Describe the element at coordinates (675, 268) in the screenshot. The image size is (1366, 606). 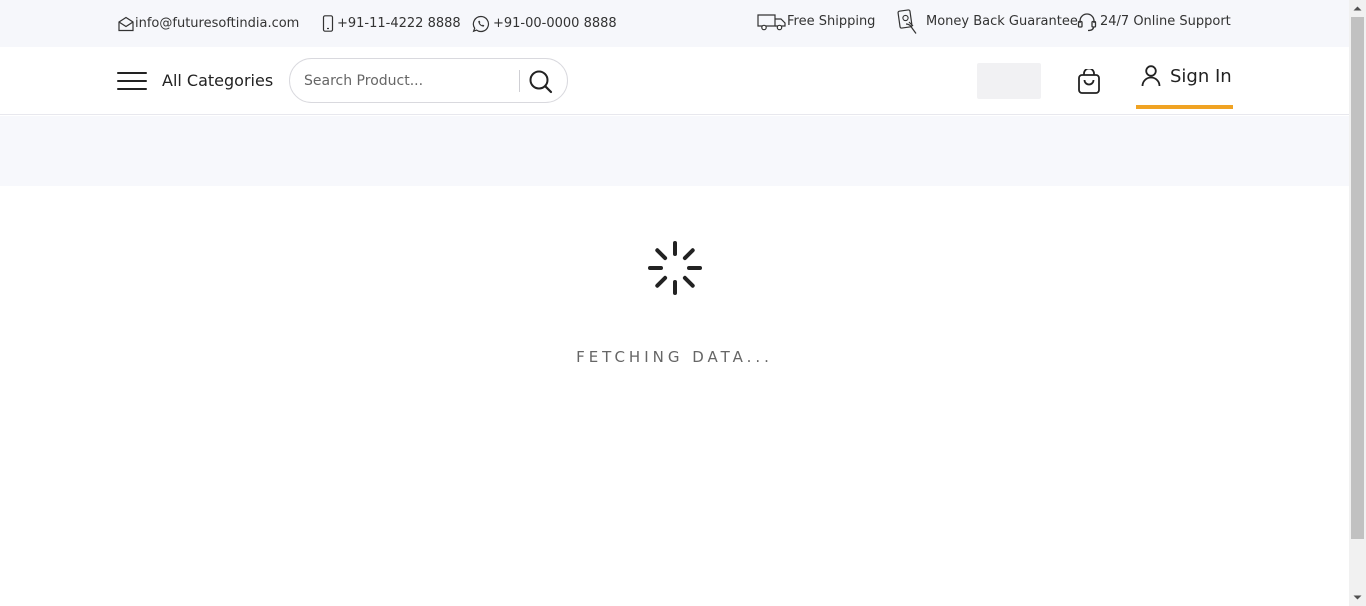
I see `spinner-icon` at that location.